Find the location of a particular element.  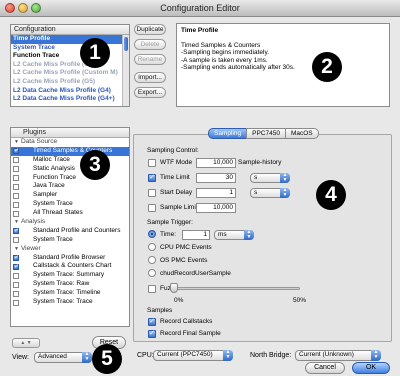

plugin-item: Function Trace is located at coordinates (70, 178).